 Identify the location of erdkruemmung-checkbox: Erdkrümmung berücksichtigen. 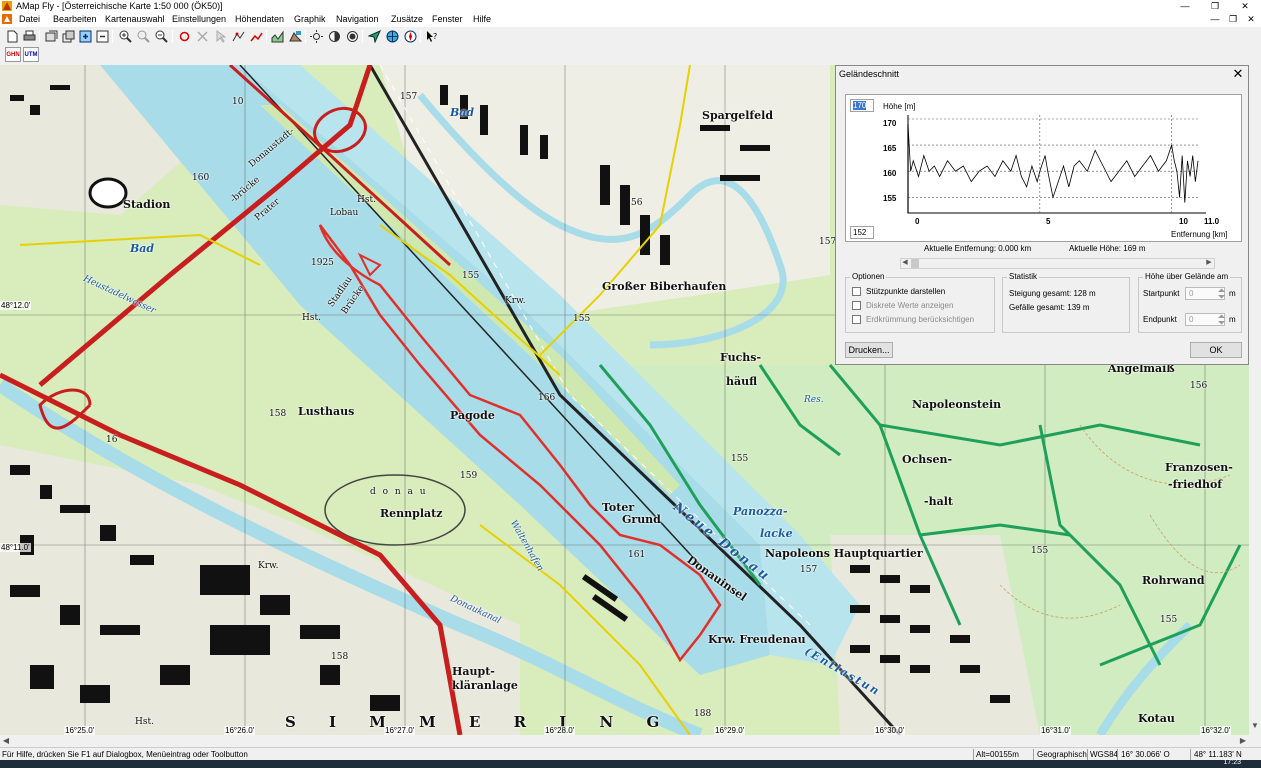
(913, 319).